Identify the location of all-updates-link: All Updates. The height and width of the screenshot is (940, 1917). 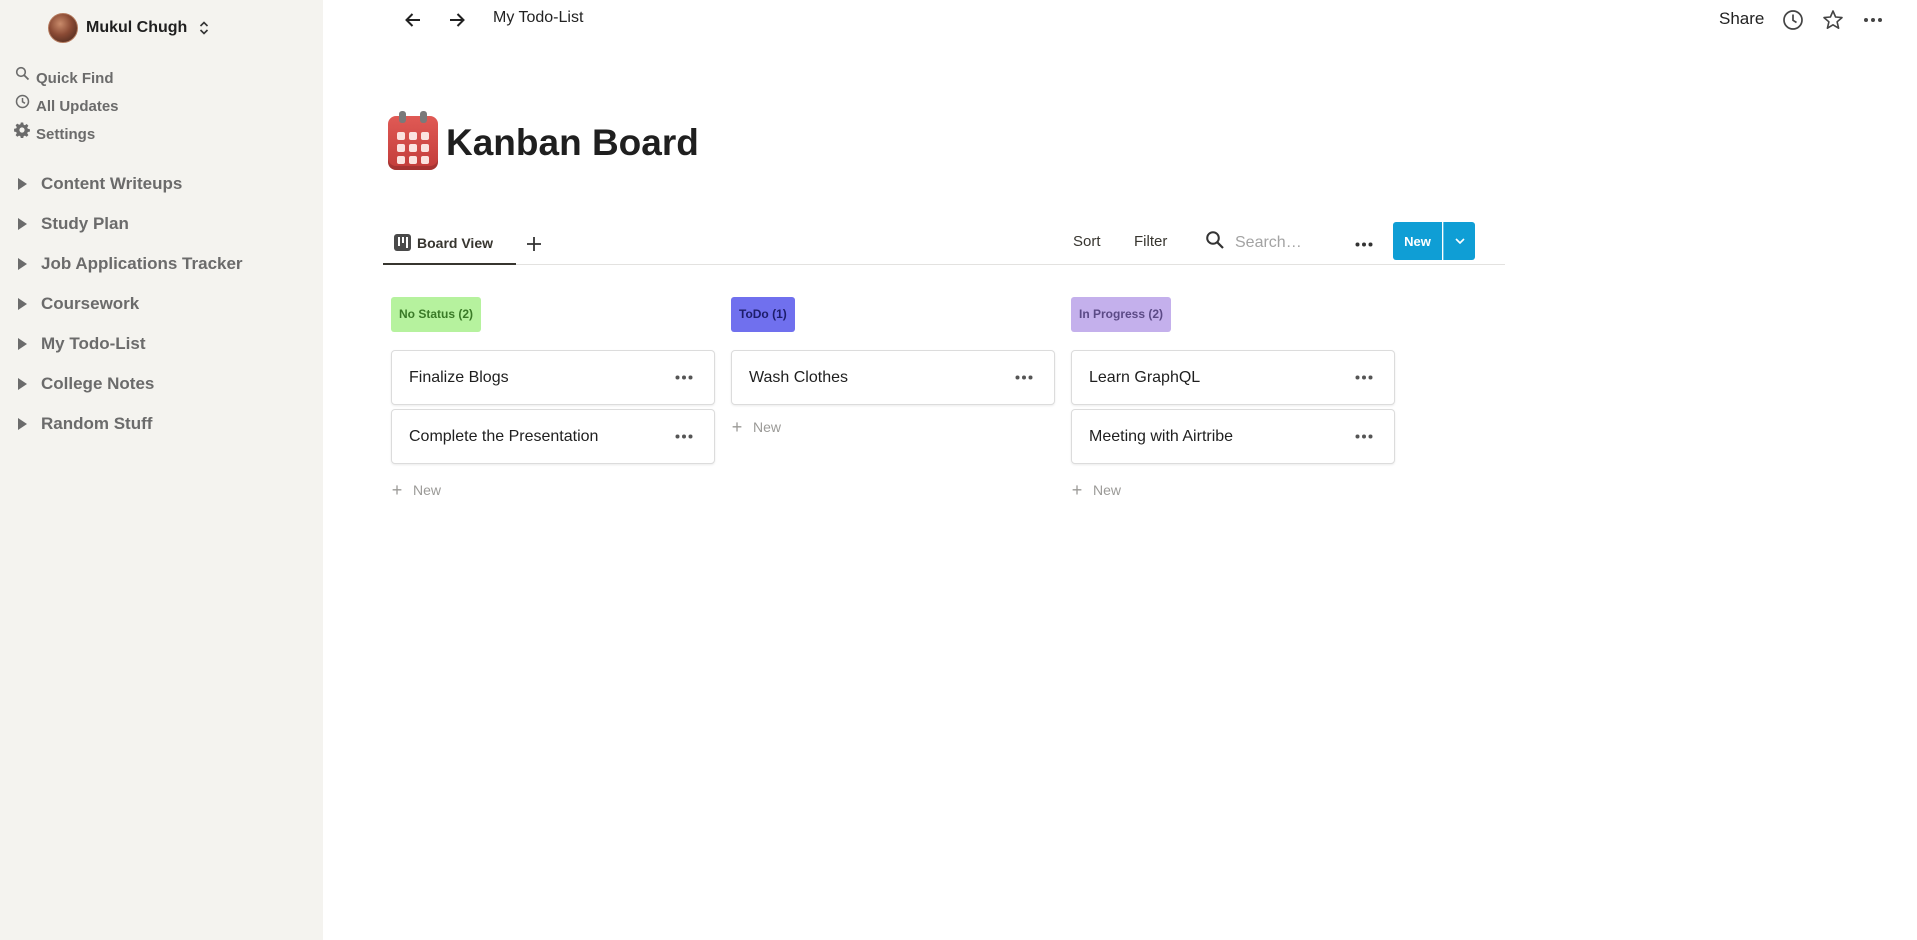
(66, 106).